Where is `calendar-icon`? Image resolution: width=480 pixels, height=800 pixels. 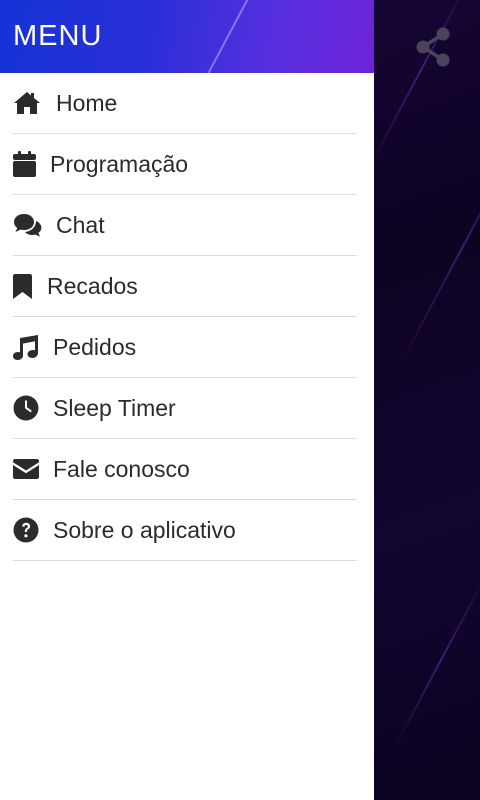
calendar-icon is located at coordinates (31, 164).